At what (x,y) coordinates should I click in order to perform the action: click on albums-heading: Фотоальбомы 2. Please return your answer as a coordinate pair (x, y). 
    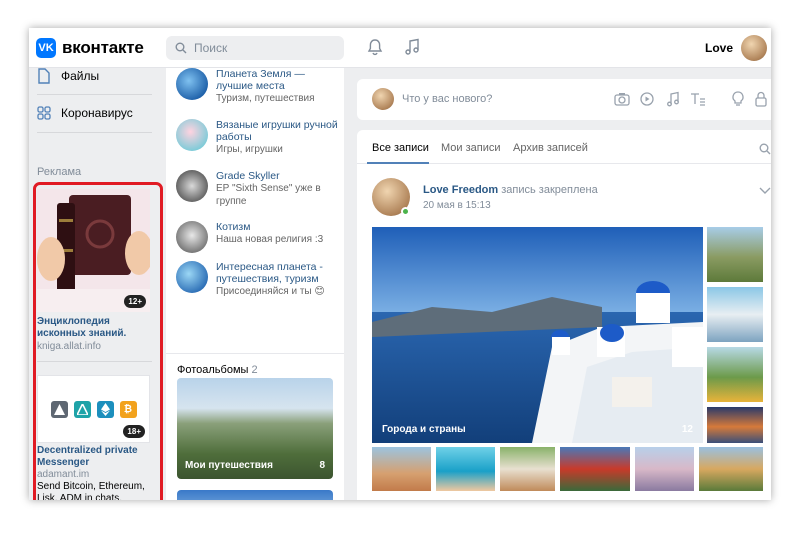
    Looking at the image, I should click on (217, 370).